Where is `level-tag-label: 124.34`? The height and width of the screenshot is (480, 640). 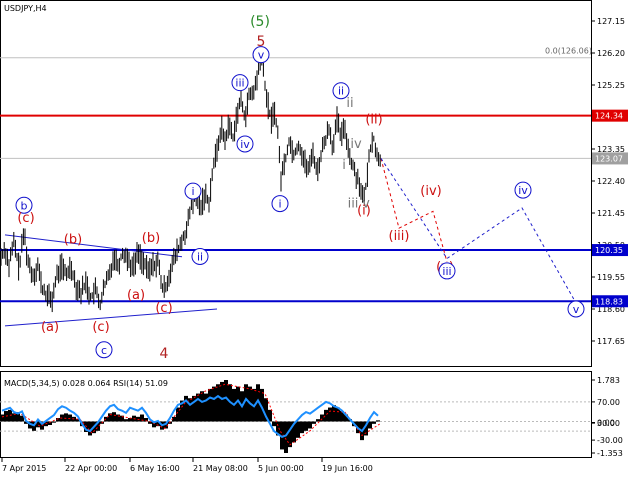 level-tag-label: 124.34 is located at coordinates (609, 116).